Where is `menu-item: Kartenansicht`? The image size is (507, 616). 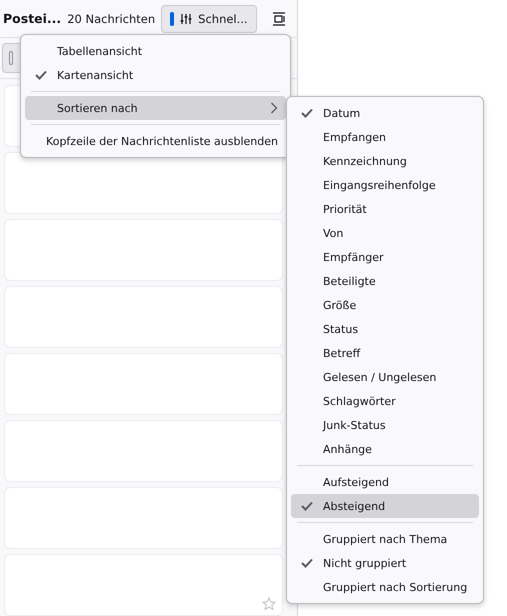
menu-item: Kartenansicht is located at coordinates (155, 75).